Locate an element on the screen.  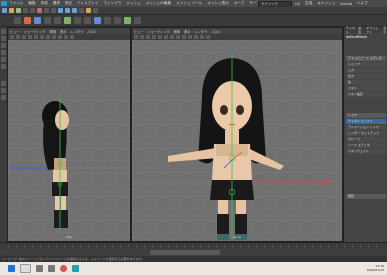
move-tool-icon is located at coordinates (3, 52).